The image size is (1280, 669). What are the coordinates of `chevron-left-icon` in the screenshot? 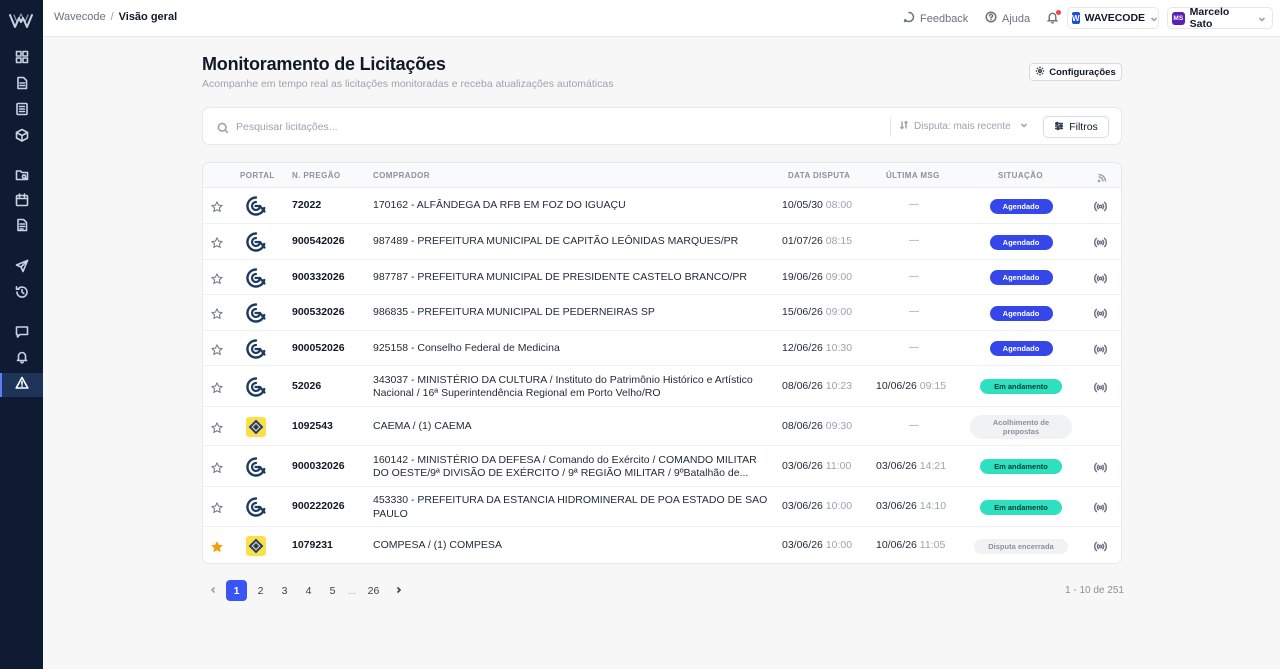 It's located at (213, 591).